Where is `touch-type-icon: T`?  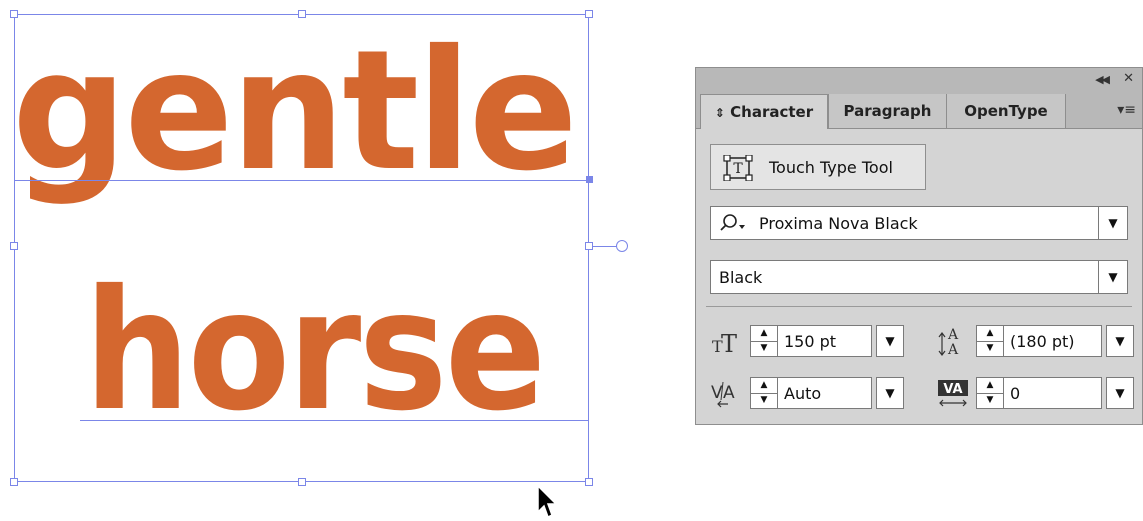
touch-type-icon: T is located at coordinates (738, 168).